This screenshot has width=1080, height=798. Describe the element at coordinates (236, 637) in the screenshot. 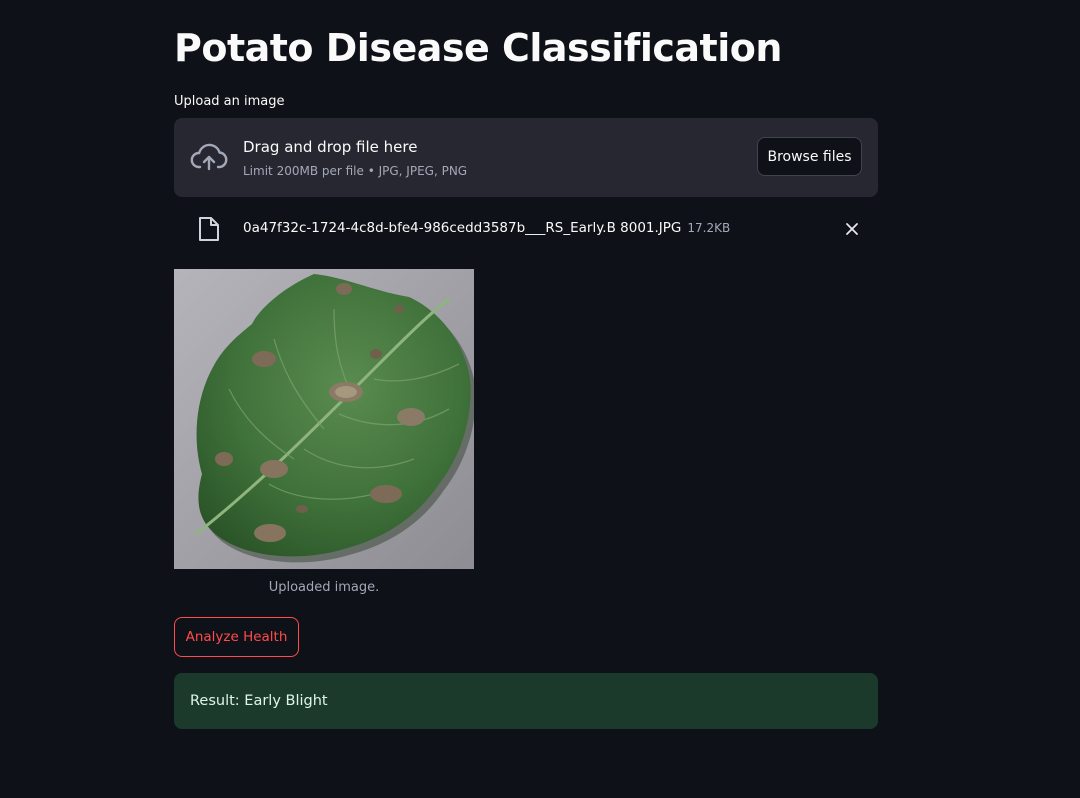

I see `analyze-health-button: Analyze Health` at that location.